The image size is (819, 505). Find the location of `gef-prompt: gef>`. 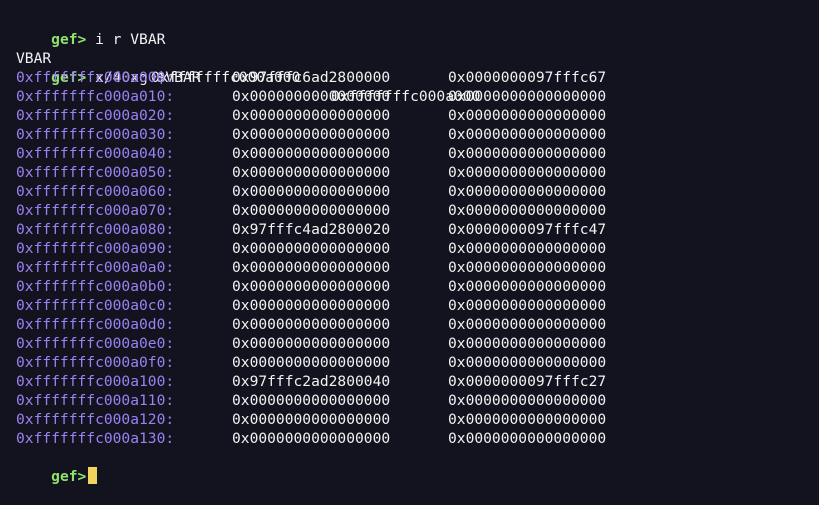

gef-prompt: gef> is located at coordinates (69, 476).